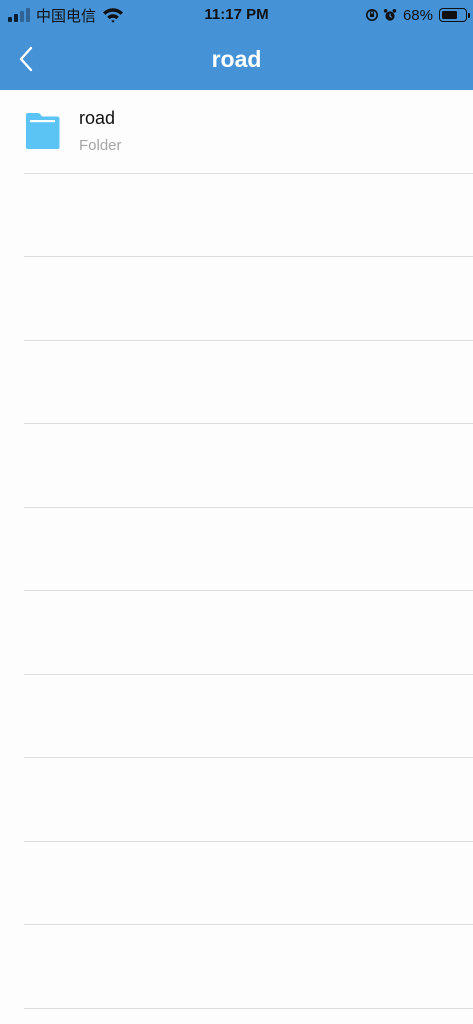 Image resolution: width=473 pixels, height=1024 pixels. What do you see at coordinates (390, 15) in the screenshot?
I see `alarm-clock-icon` at bounding box center [390, 15].